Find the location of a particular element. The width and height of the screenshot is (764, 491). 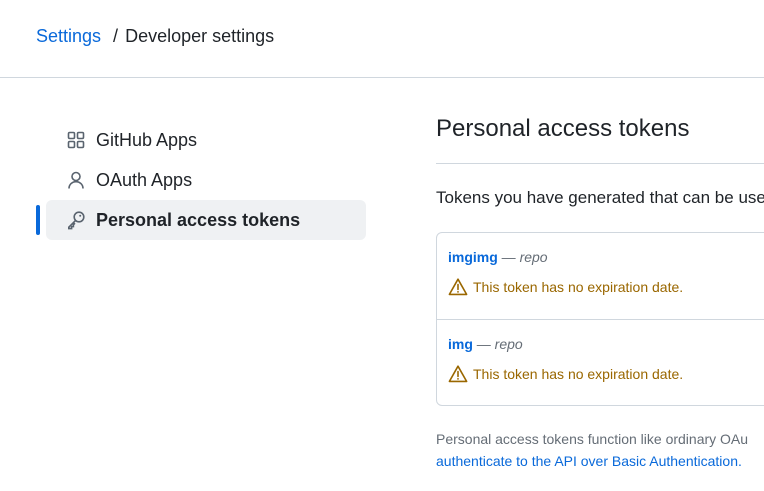

active-indicator is located at coordinates (38, 220).